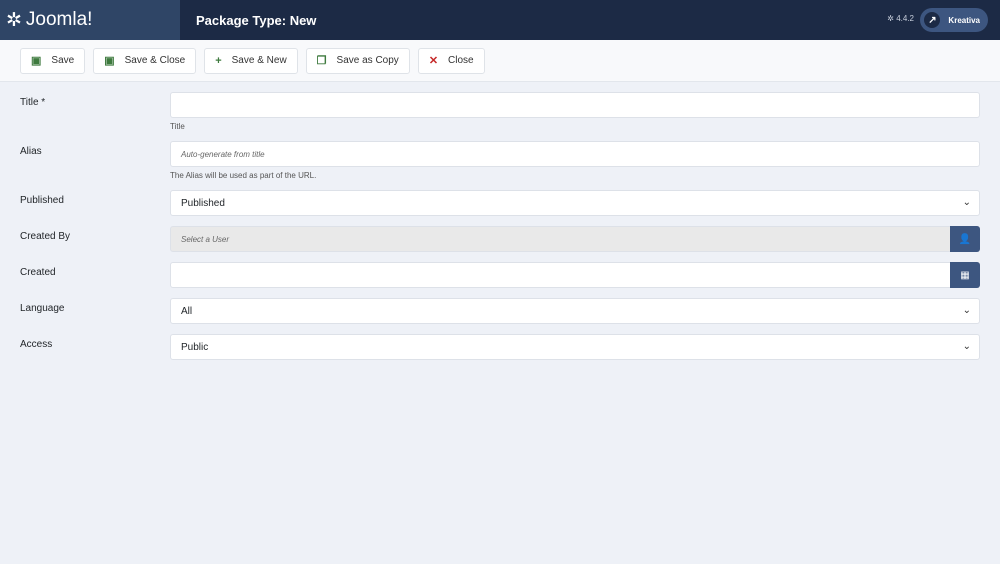 This screenshot has height=564, width=1000. What do you see at coordinates (33, 102) in the screenshot?
I see `title-label: Title *` at bounding box center [33, 102].